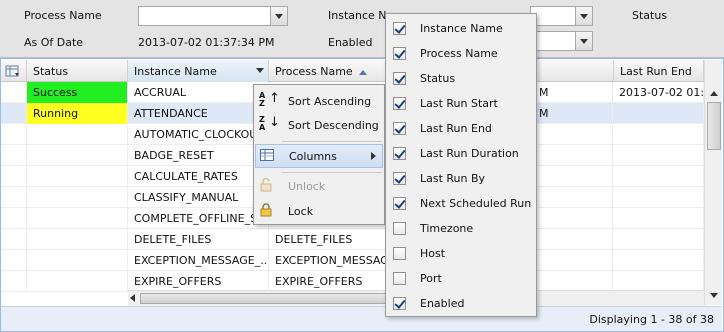  Describe the element at coordinates (433, 253) in the screenshot. I see `column-option-label: Host` at that location.